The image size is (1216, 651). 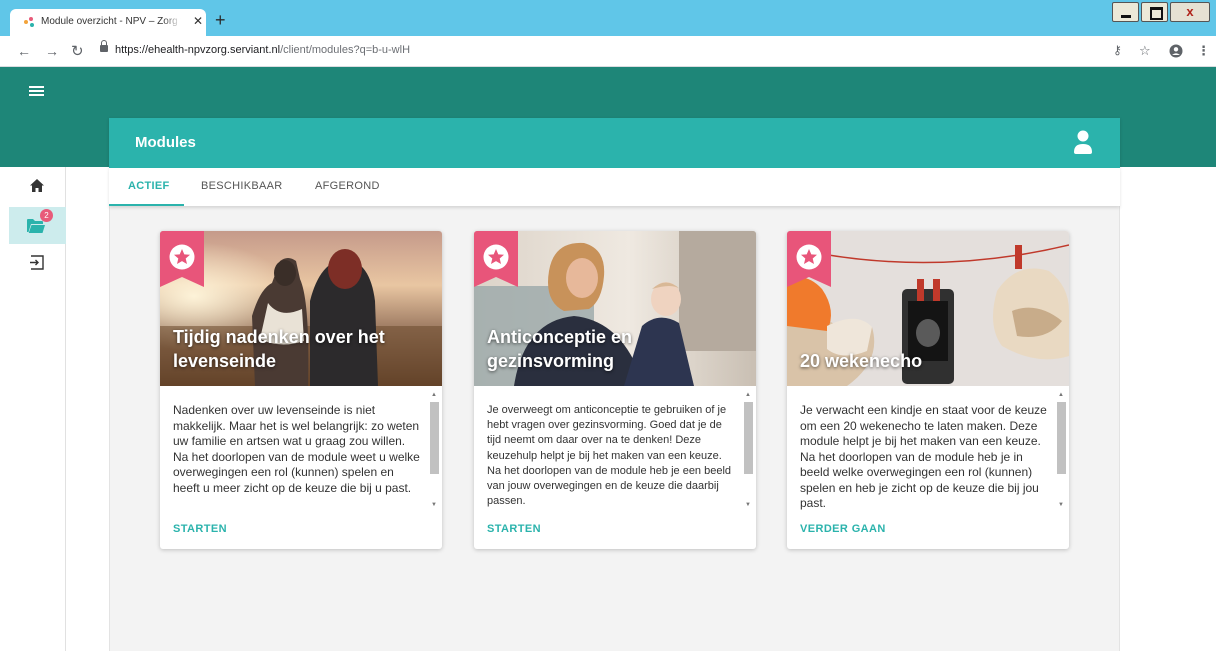 I want to click on close-window-button: x, so click(x=1190, y=12).